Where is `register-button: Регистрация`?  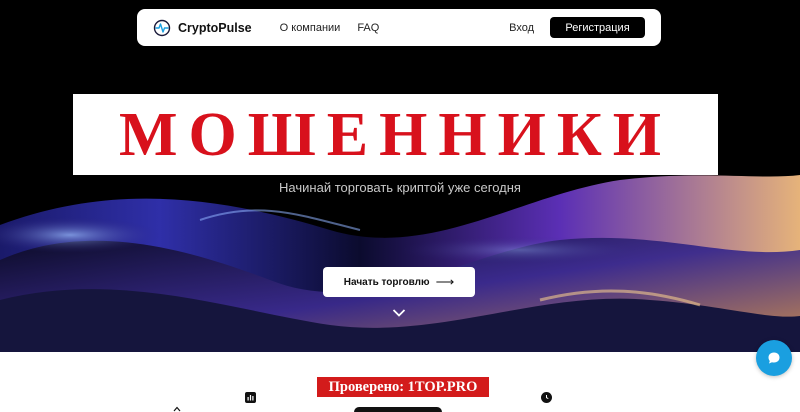
register-button: Регистрация is located at coordinates (597, 27).